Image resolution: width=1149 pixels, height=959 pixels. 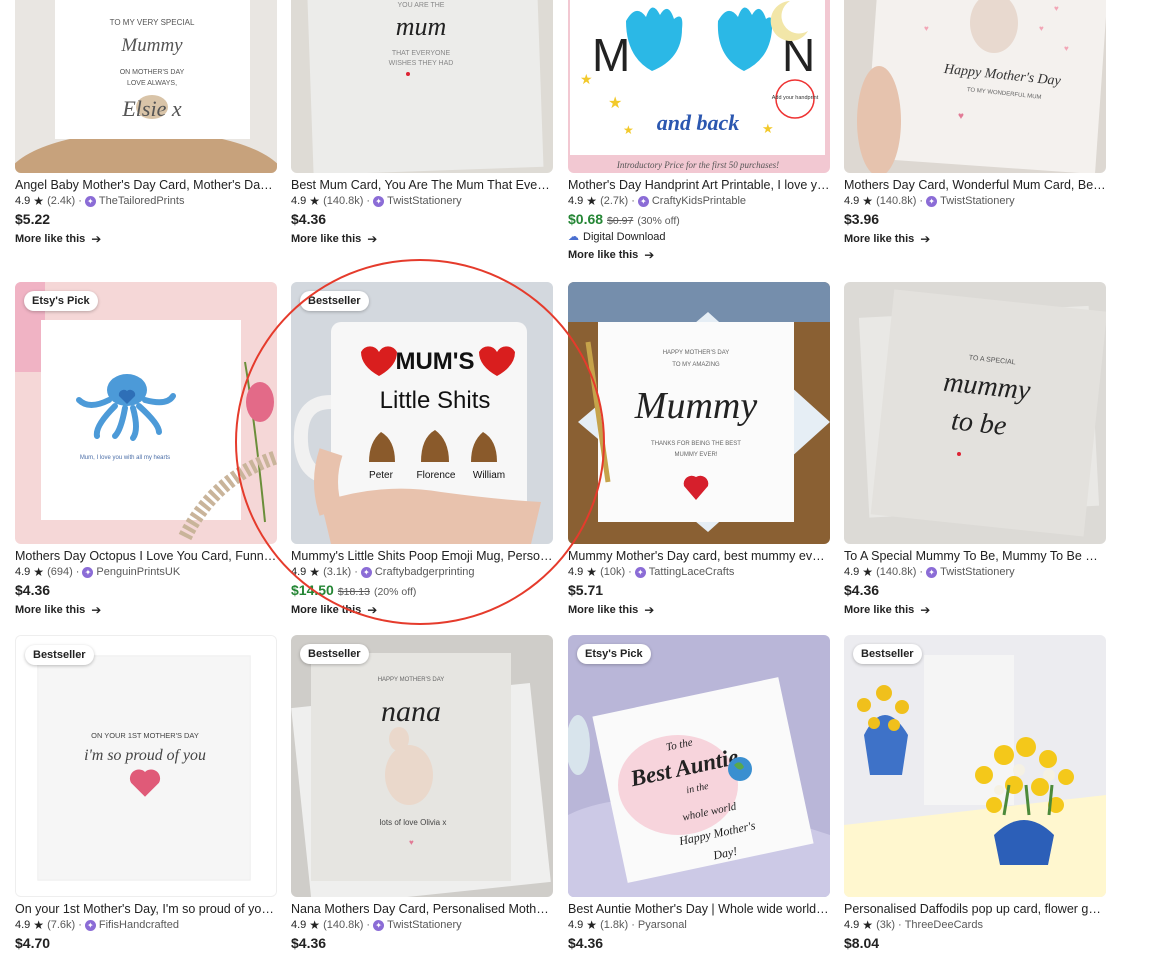 I want to click on svg-text: THANKS FOR BEING THE BEST, so click(x=696, y=444).